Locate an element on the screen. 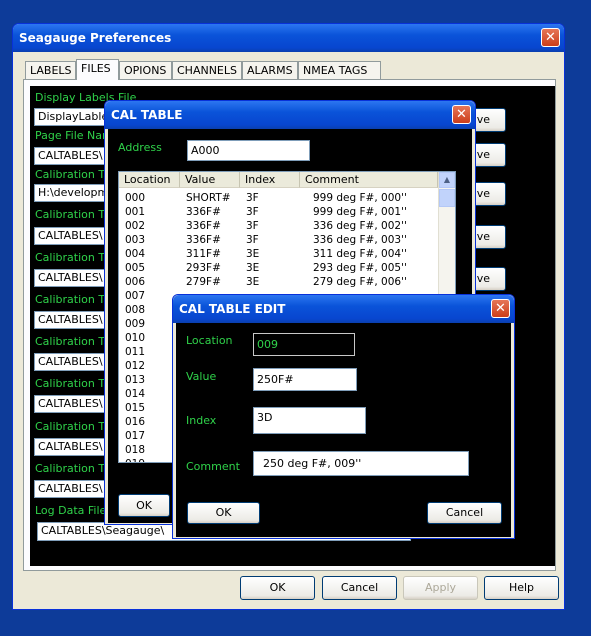  index-label: Index is located at coordinates (201, 420).